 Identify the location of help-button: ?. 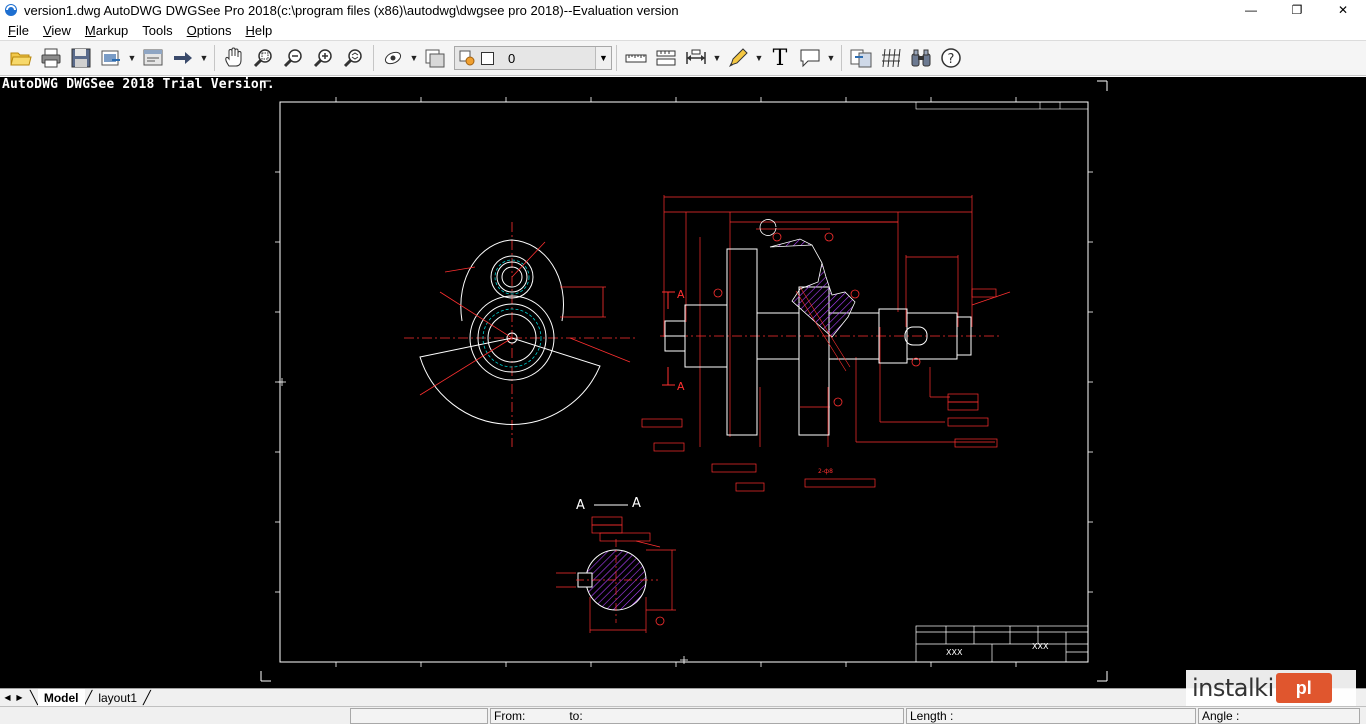
(951, 58).